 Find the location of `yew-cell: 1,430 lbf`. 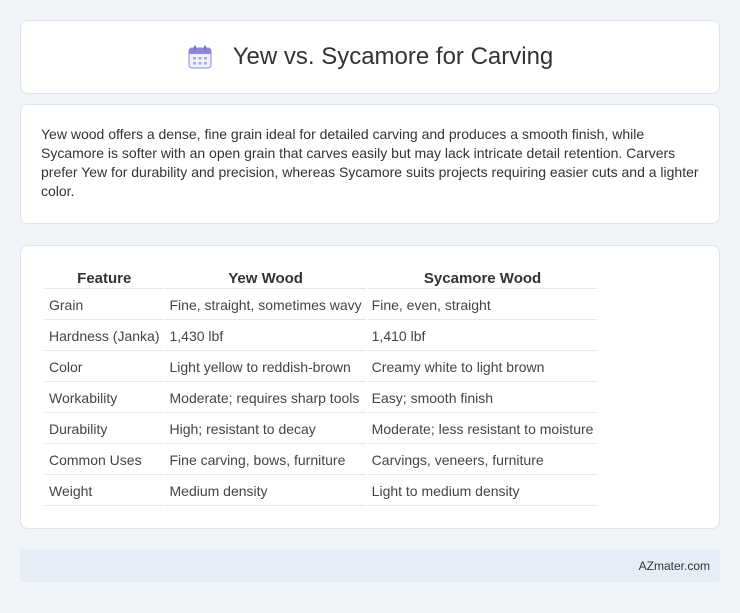

yew-cell: 1,430 lbf is located at coordinates (265, 336).